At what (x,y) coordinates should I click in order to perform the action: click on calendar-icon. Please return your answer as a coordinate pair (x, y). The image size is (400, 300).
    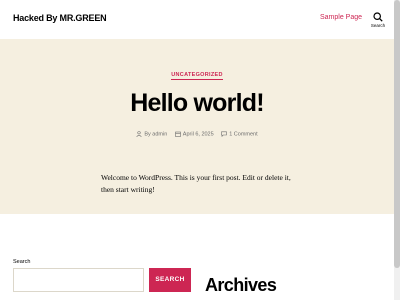
    Looking at the image, I should click on (177, 134).